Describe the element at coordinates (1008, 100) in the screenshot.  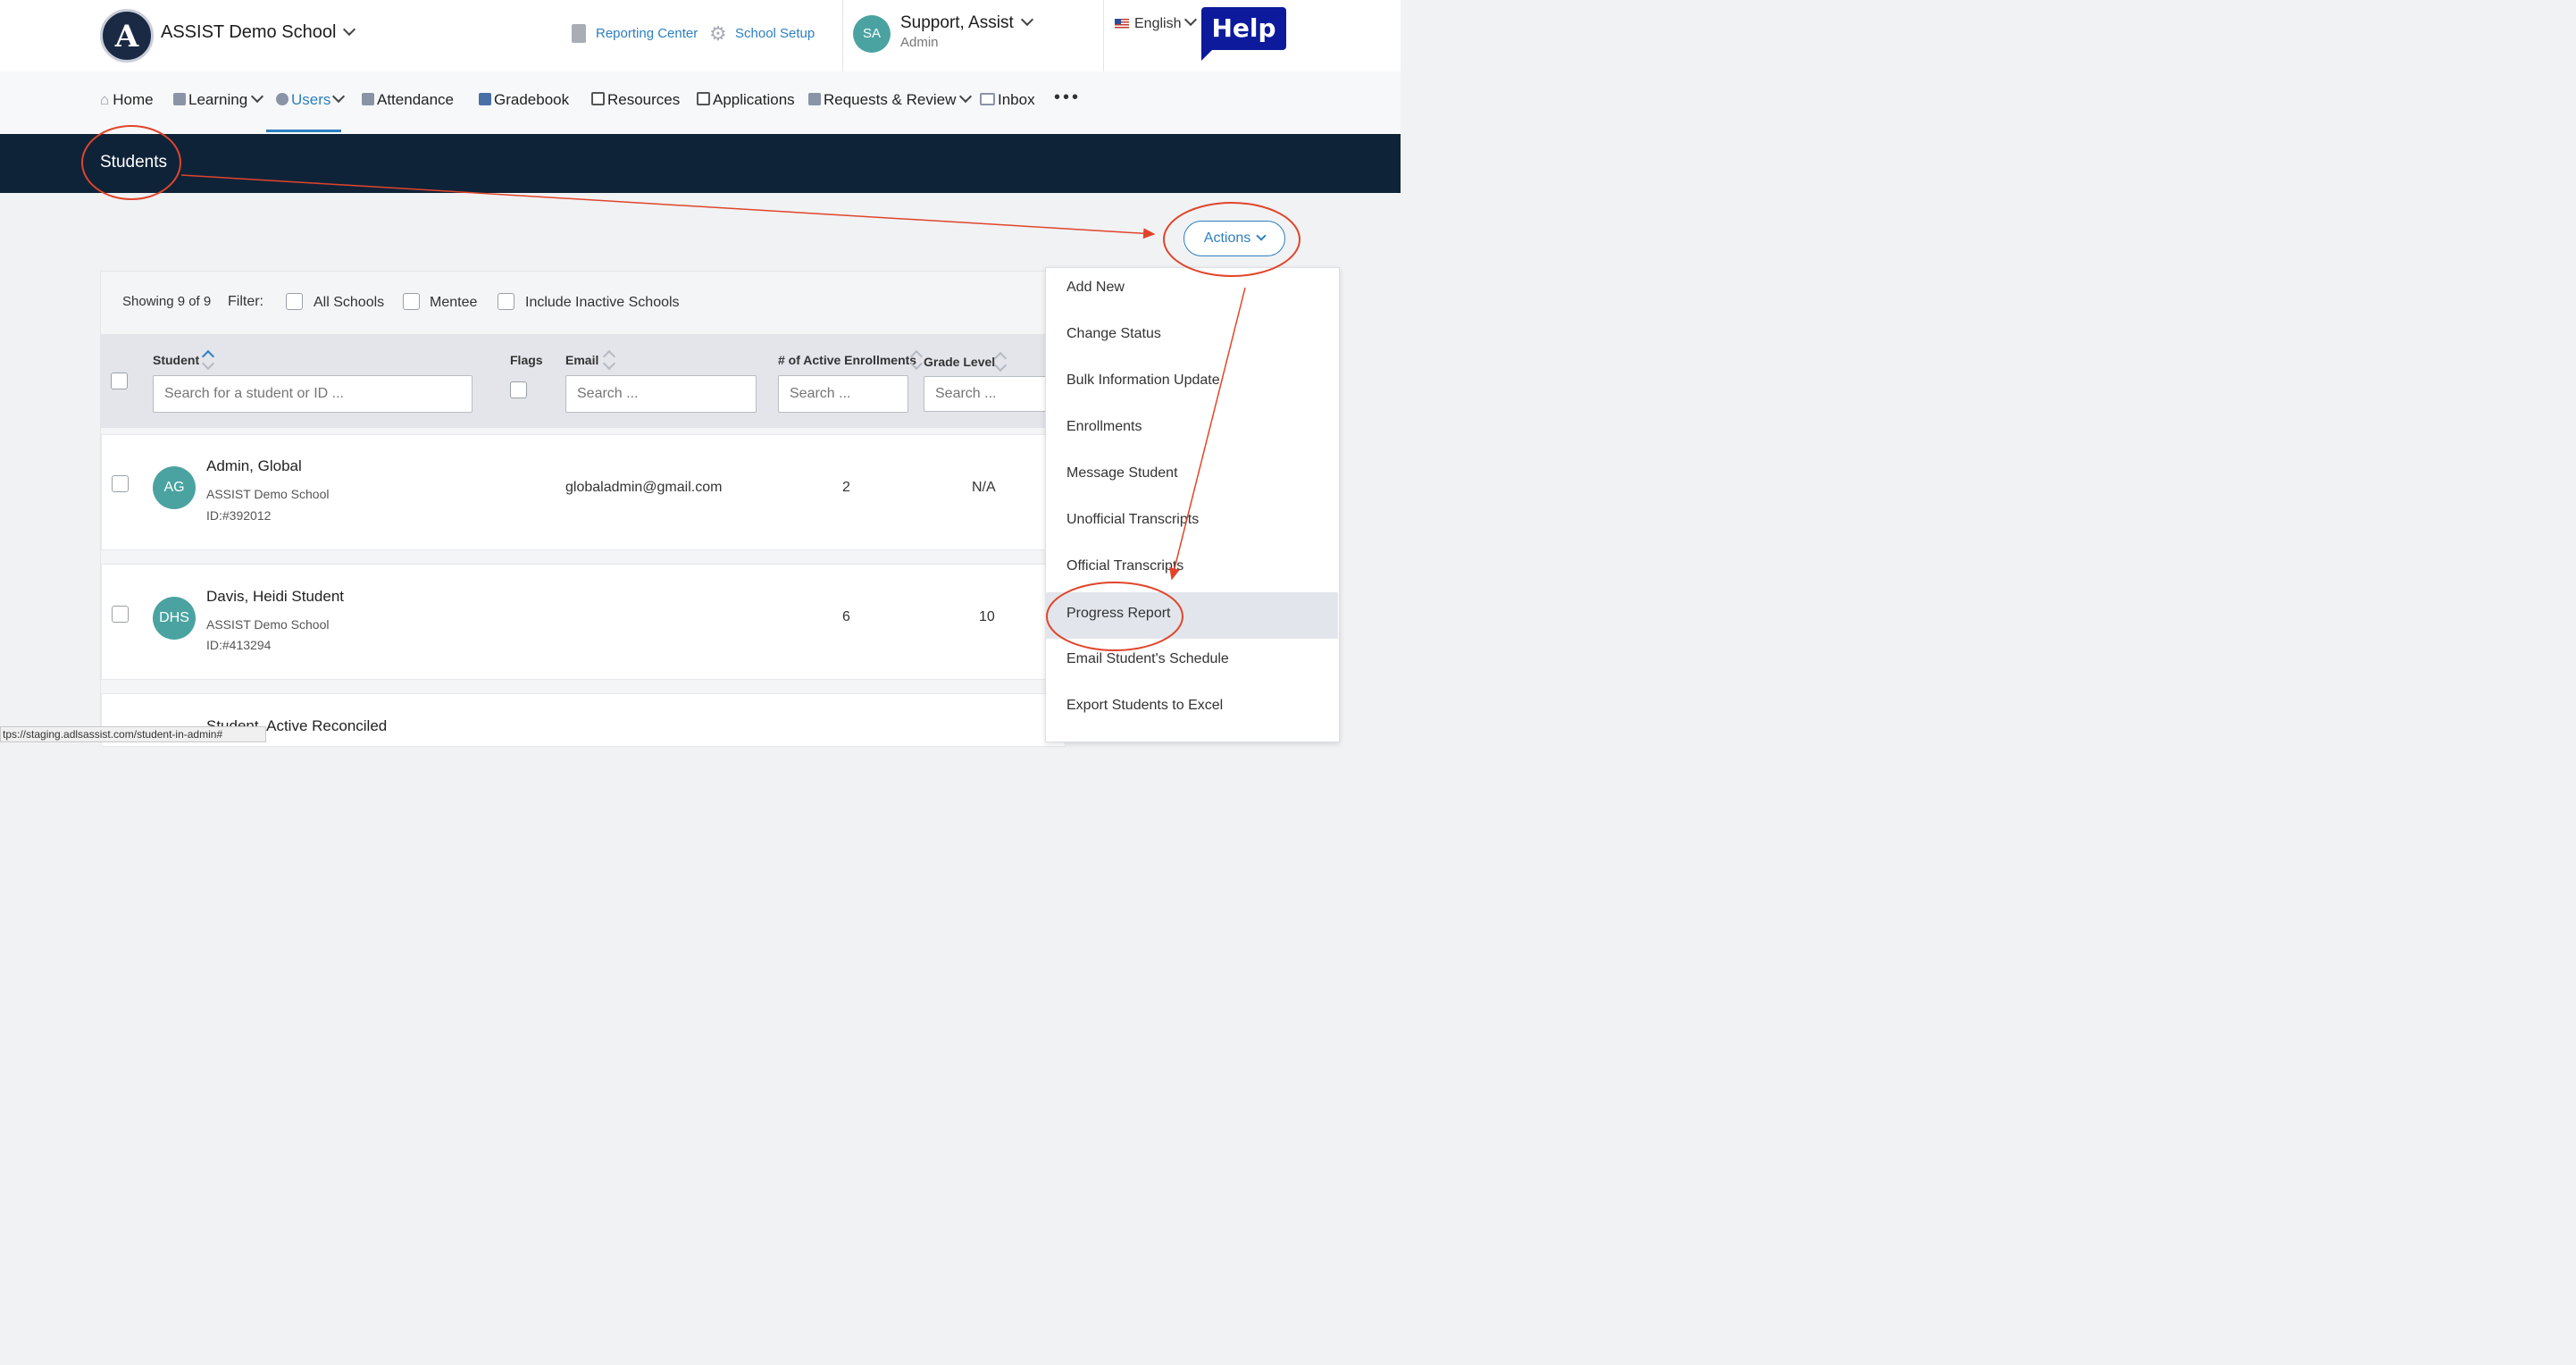
I see `nav-inbox: Inbox` at that location.